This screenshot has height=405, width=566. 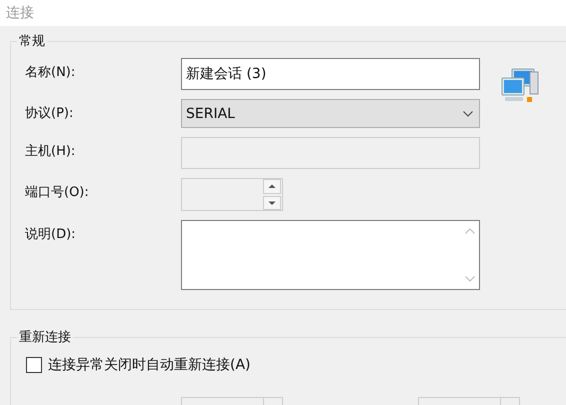 What do you see at coordinates (50, 73) in the screenshot?
I see `field-label: 名称(N):` at bounding box center [50, 73].